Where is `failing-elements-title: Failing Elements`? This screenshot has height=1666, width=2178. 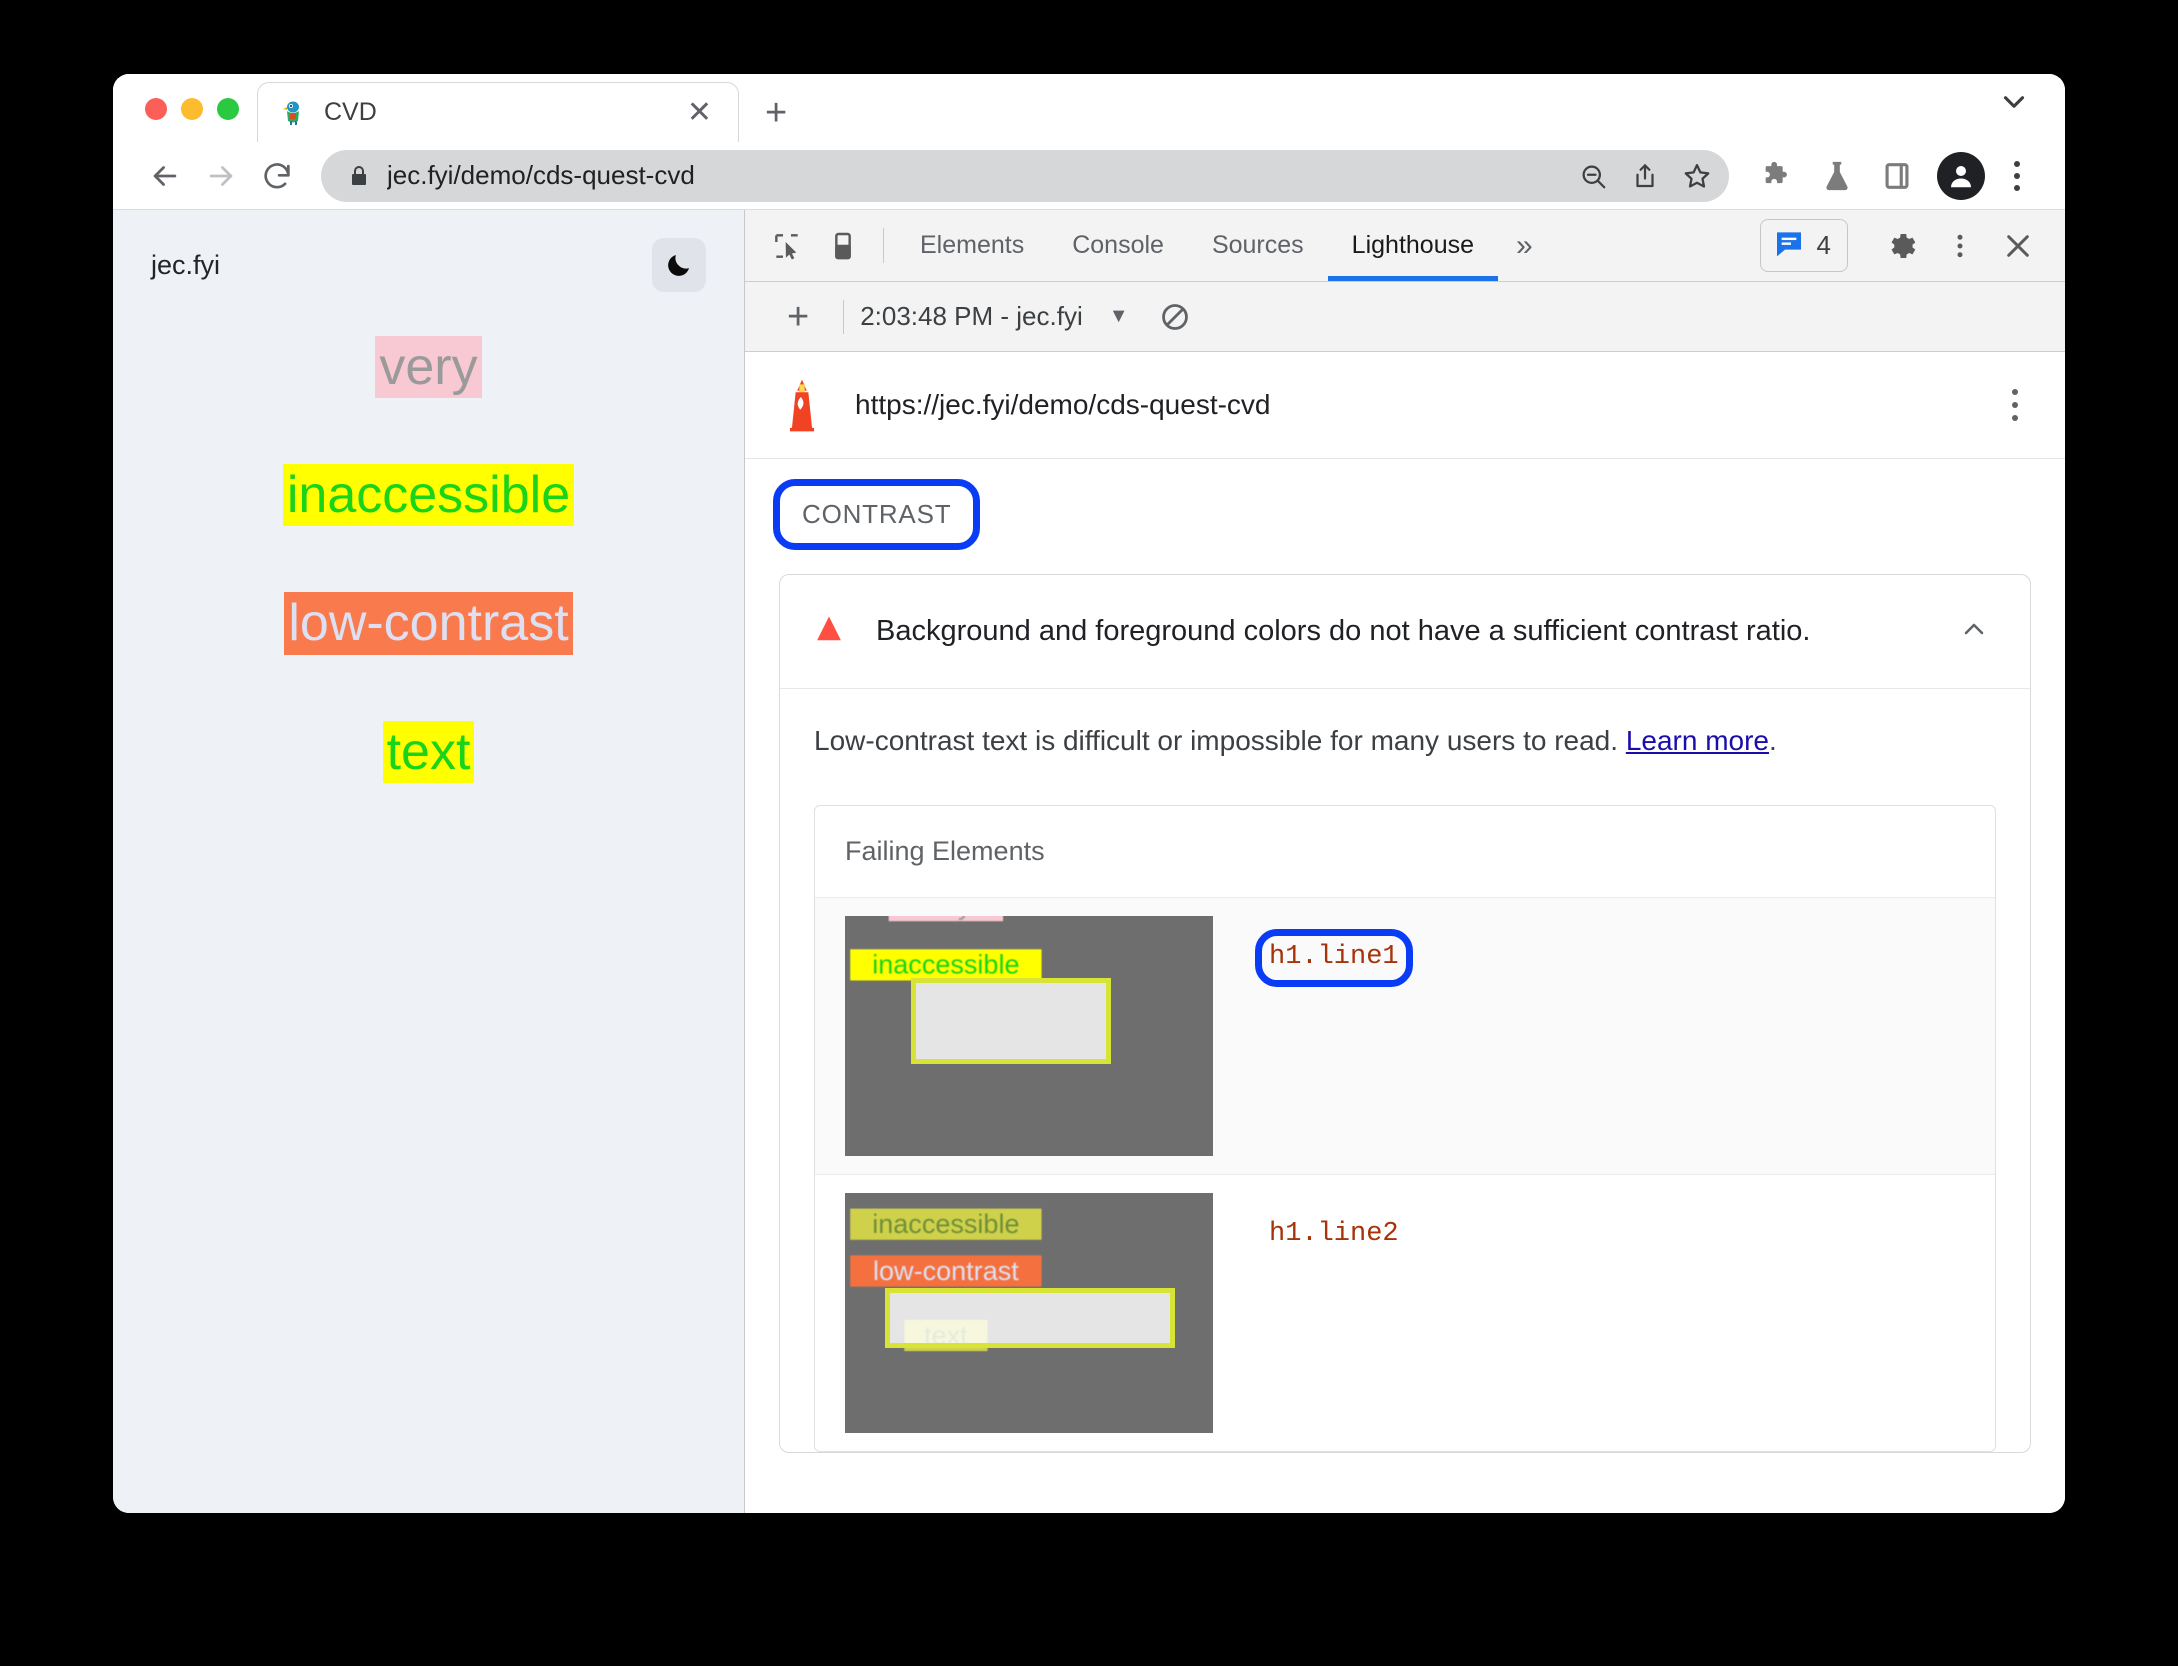 failing-elements-title: Failing Elements is located at coordinates (945, 851).